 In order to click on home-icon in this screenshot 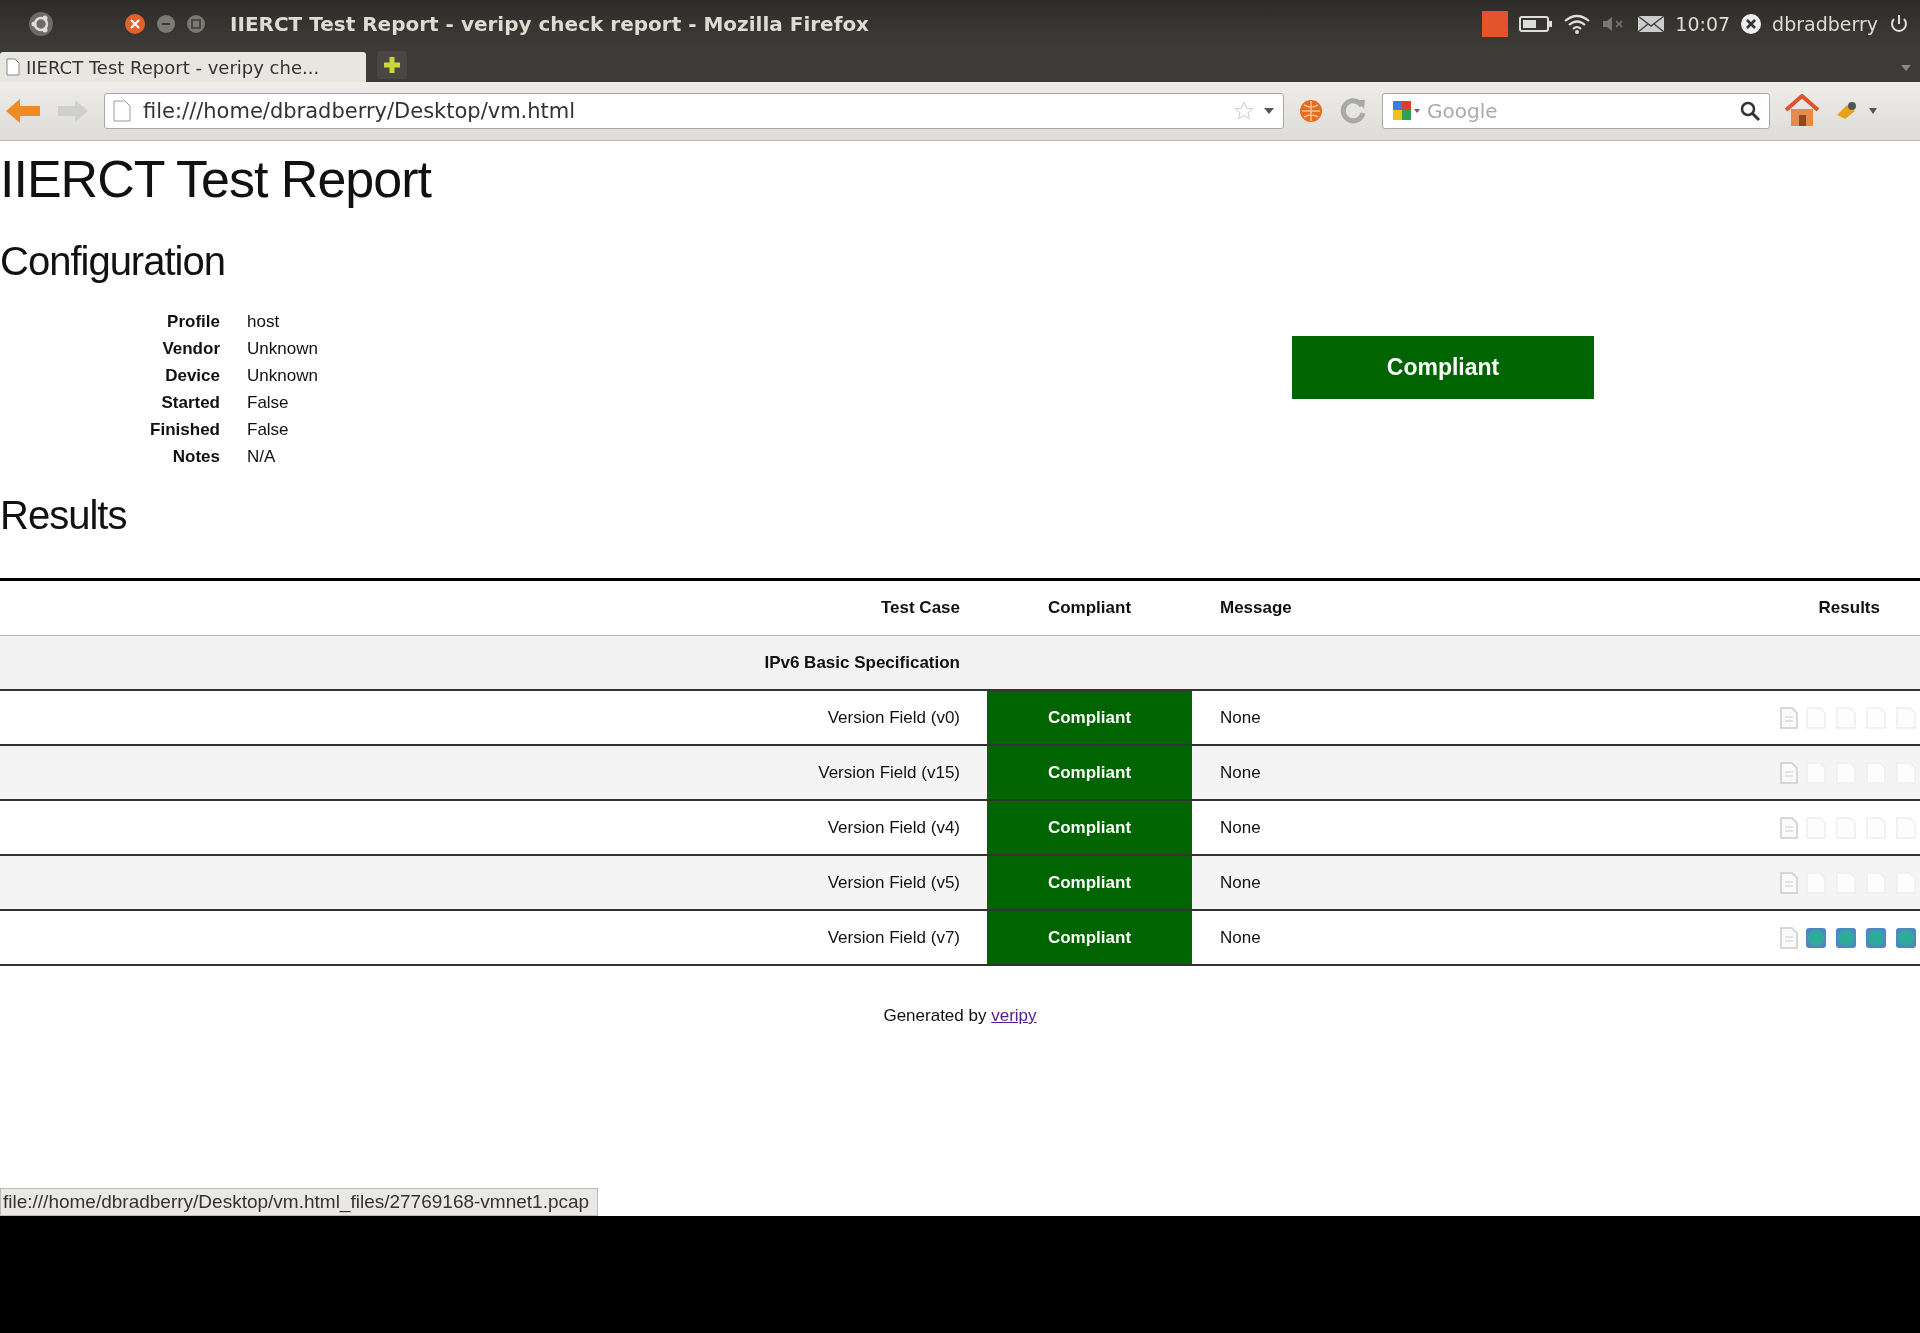, I will do `click(1802, 111)`.